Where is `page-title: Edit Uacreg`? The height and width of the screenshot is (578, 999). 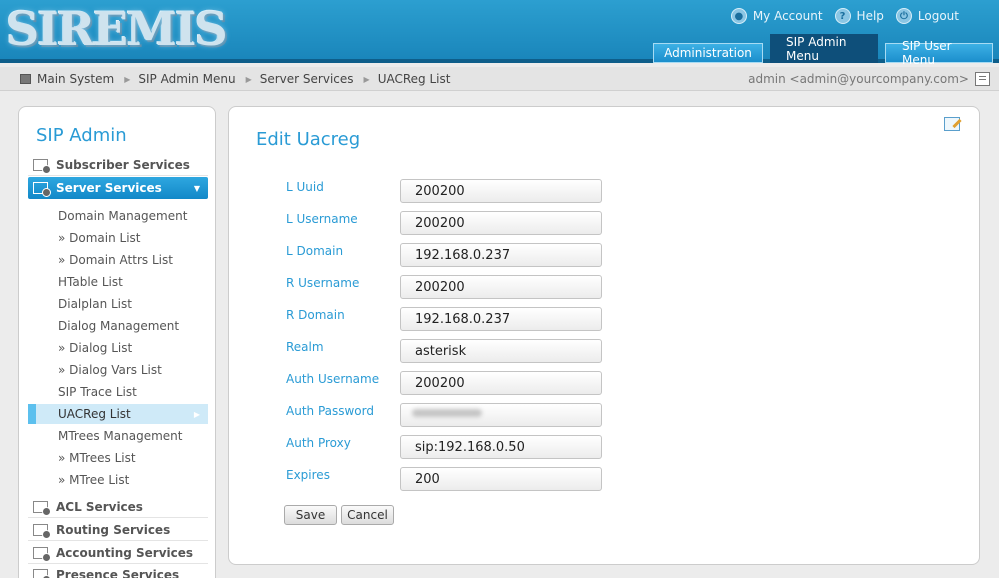 page-title: Edit Uacreg is located at coordinates (308, 139).